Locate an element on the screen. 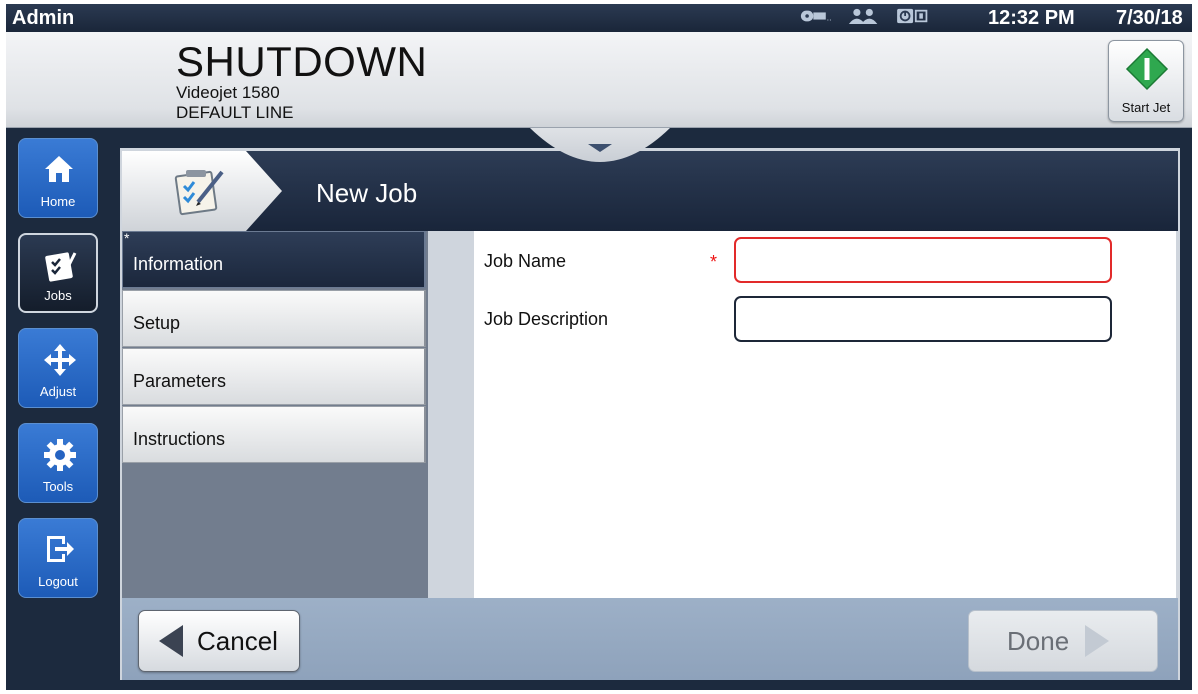 This screenshot has width=1198, height=694. menu-item-label: Setup is located at coordinates (157, 323).